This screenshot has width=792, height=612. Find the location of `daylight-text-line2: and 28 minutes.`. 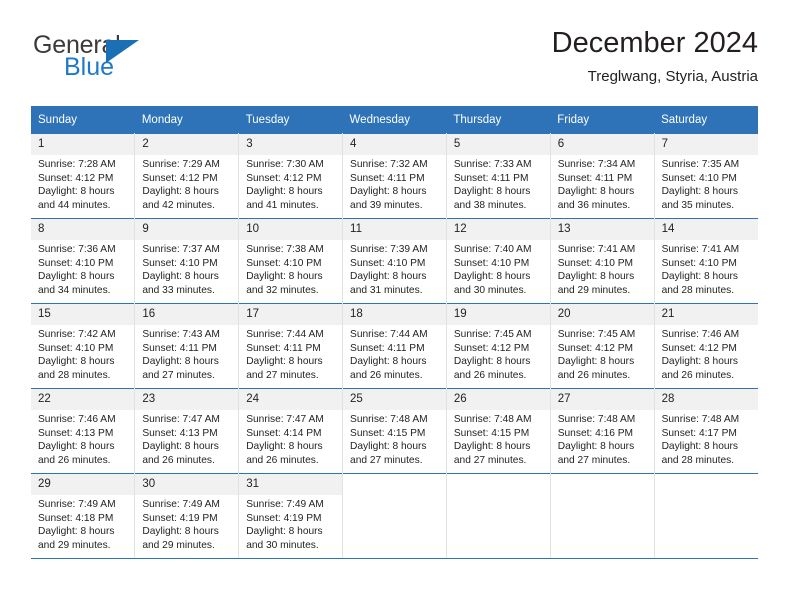

daylight-text-line2: and 28 minutes. is located at coordinates (698, 460).